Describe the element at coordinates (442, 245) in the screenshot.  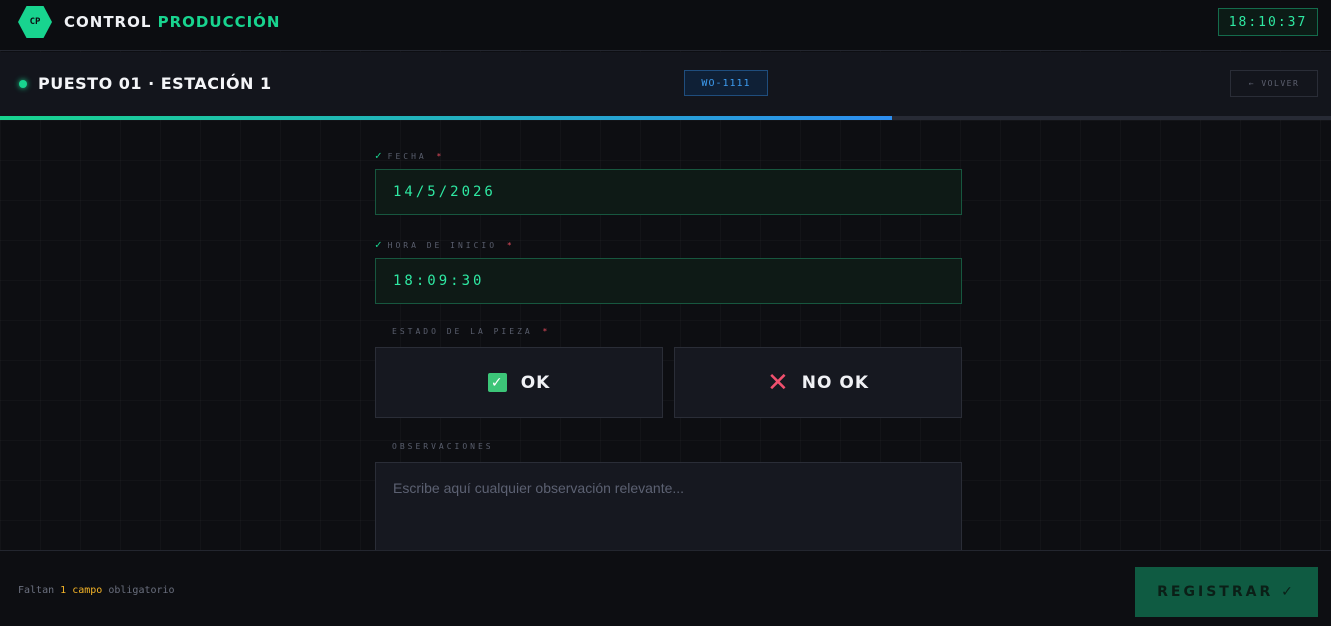
I see `hora-label-text: HORA DE INICIO` at that location.